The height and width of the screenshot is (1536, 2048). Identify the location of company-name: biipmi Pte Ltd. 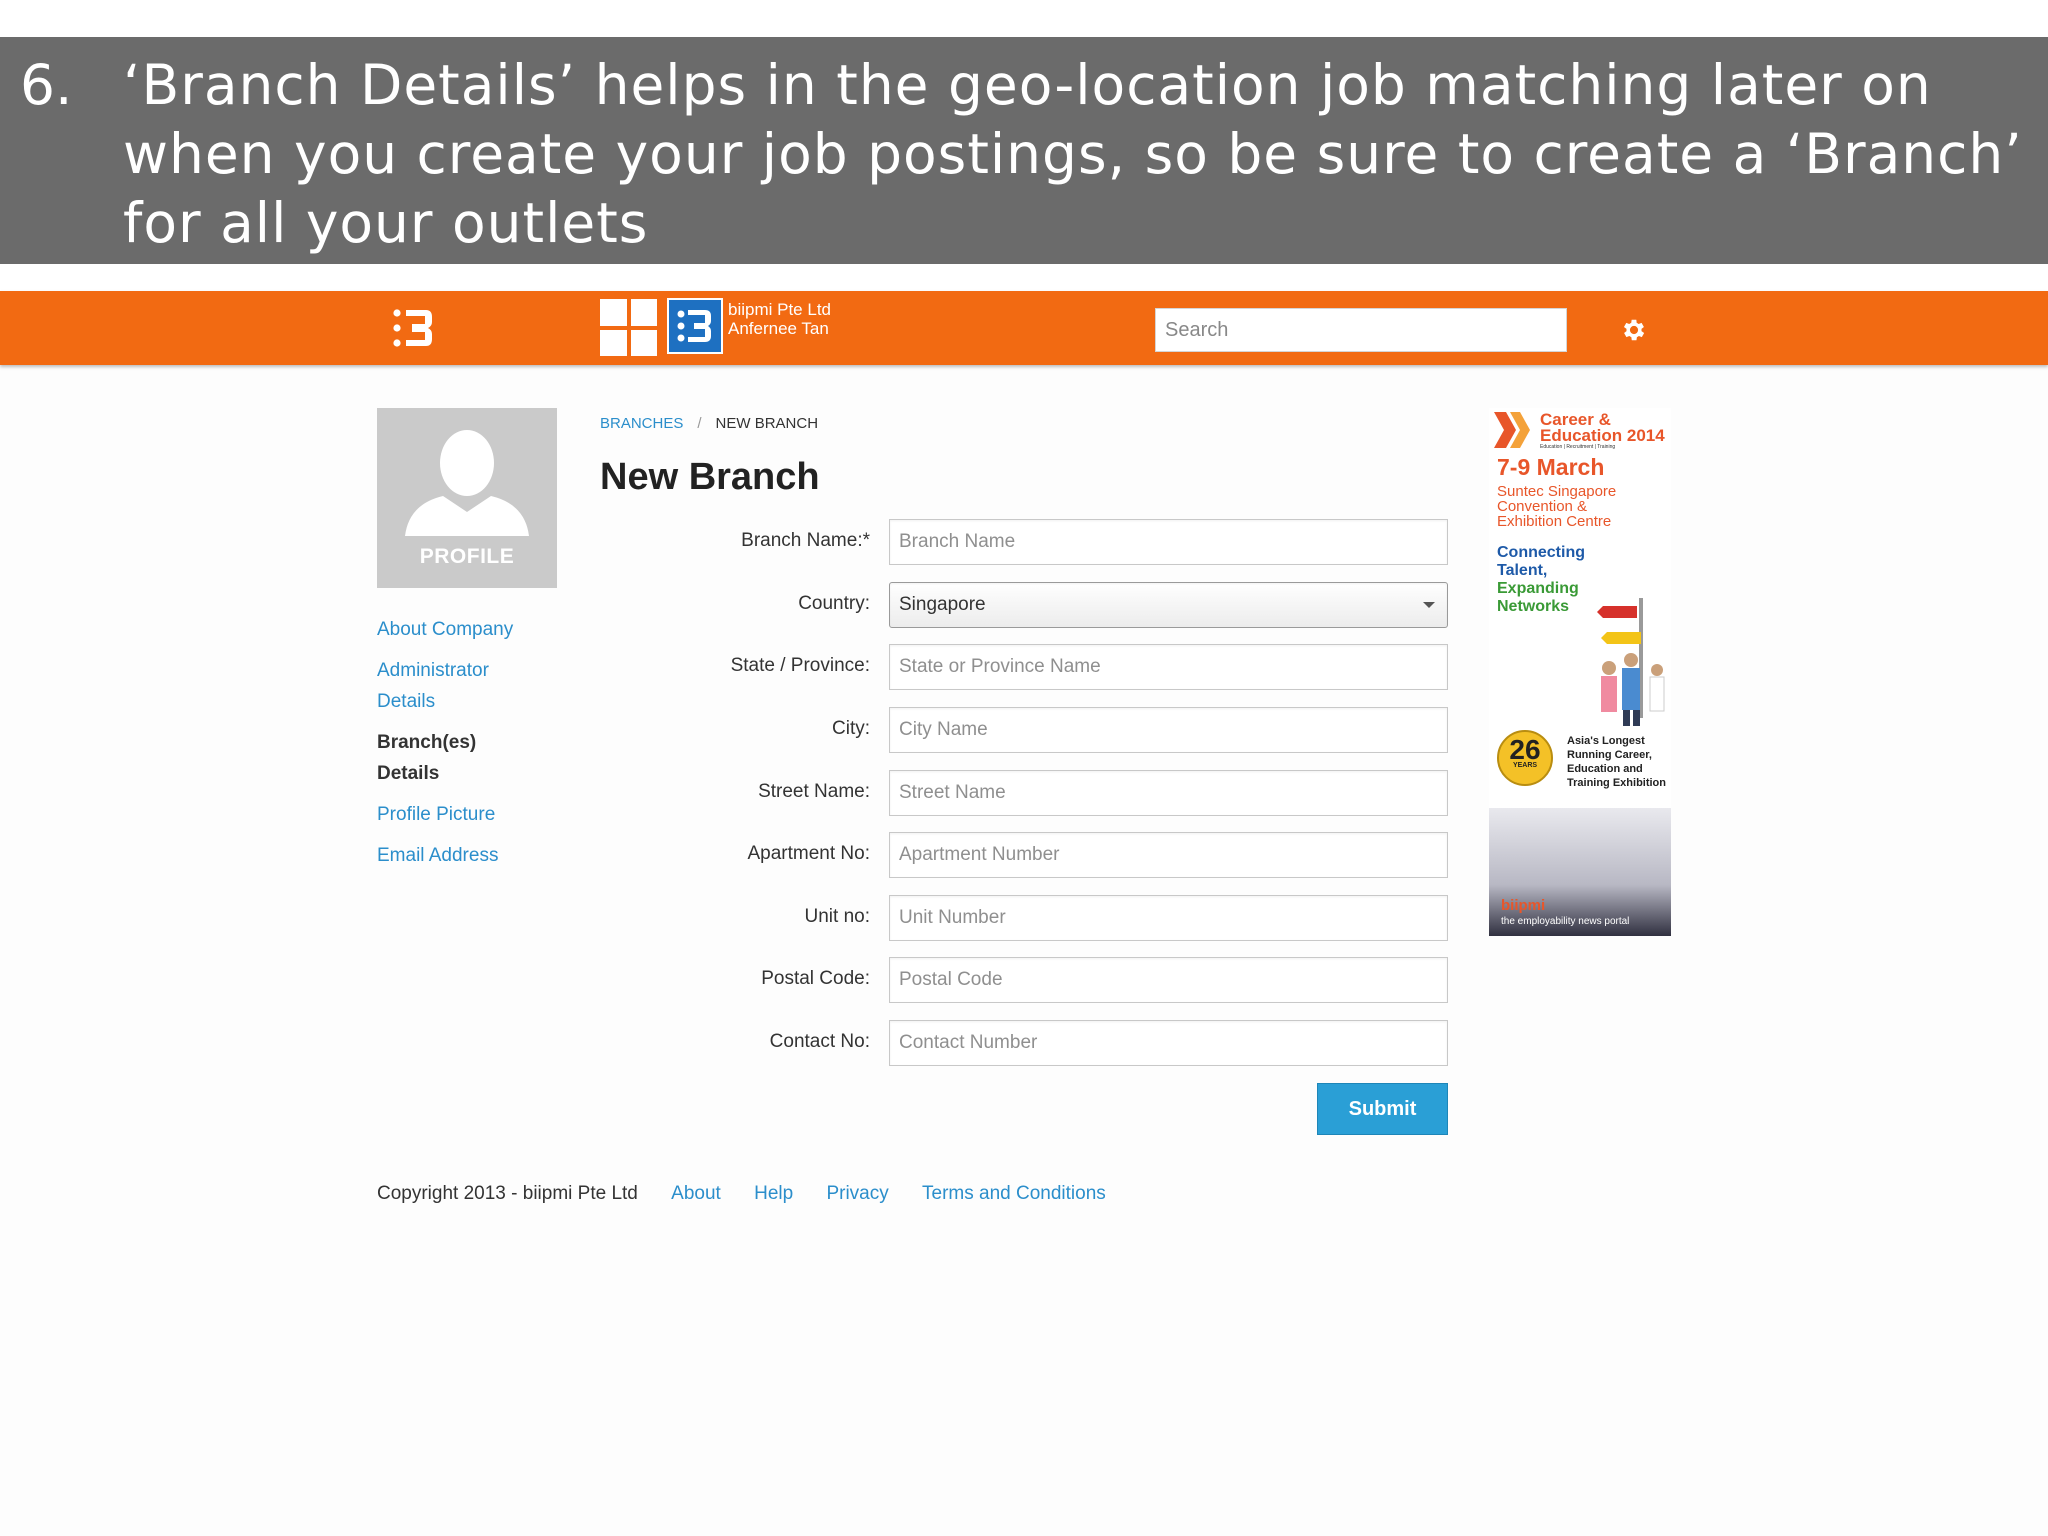
(779, 309).